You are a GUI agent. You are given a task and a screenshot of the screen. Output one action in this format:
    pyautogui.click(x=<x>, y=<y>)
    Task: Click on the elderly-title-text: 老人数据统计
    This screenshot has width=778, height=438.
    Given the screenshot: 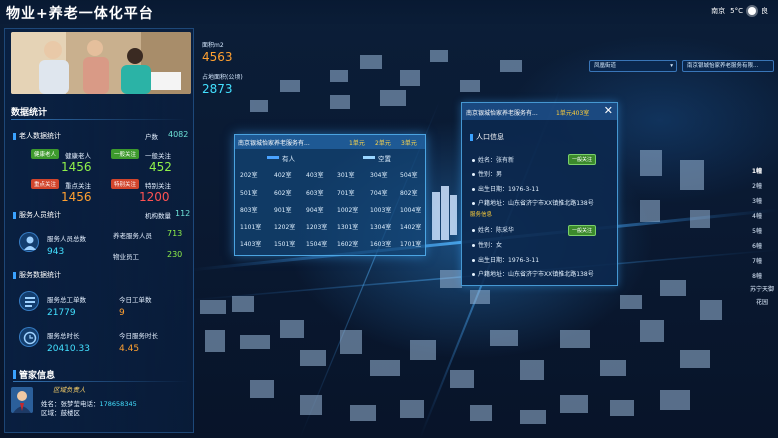 What is the action you would take?
    pyautogui.click(x=40, y=136)
    